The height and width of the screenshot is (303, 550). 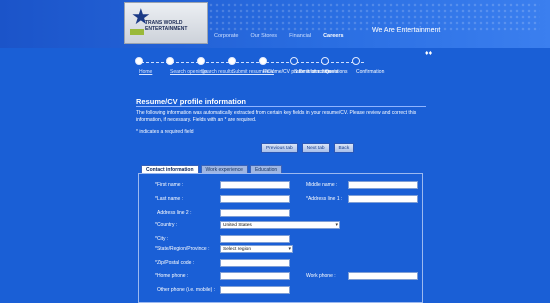 I want to click on logo-accent-bar, so click(x=137, y=32).